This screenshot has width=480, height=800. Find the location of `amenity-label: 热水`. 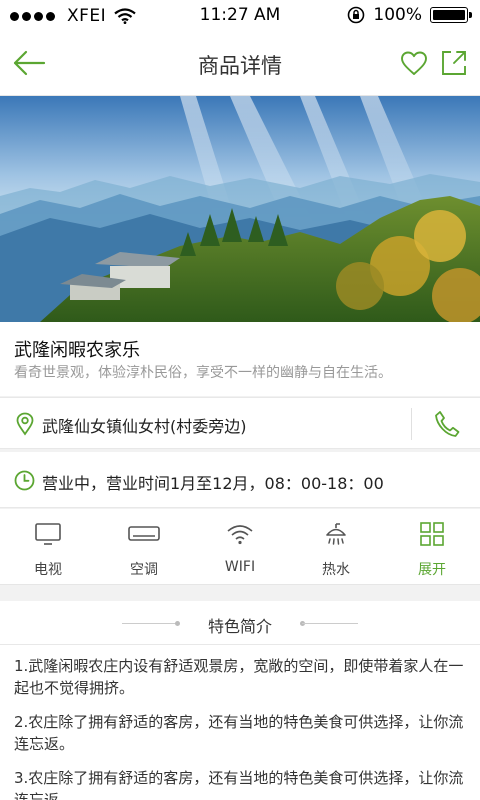

amenity-label: 热水 is located at coordinates (336, 570).